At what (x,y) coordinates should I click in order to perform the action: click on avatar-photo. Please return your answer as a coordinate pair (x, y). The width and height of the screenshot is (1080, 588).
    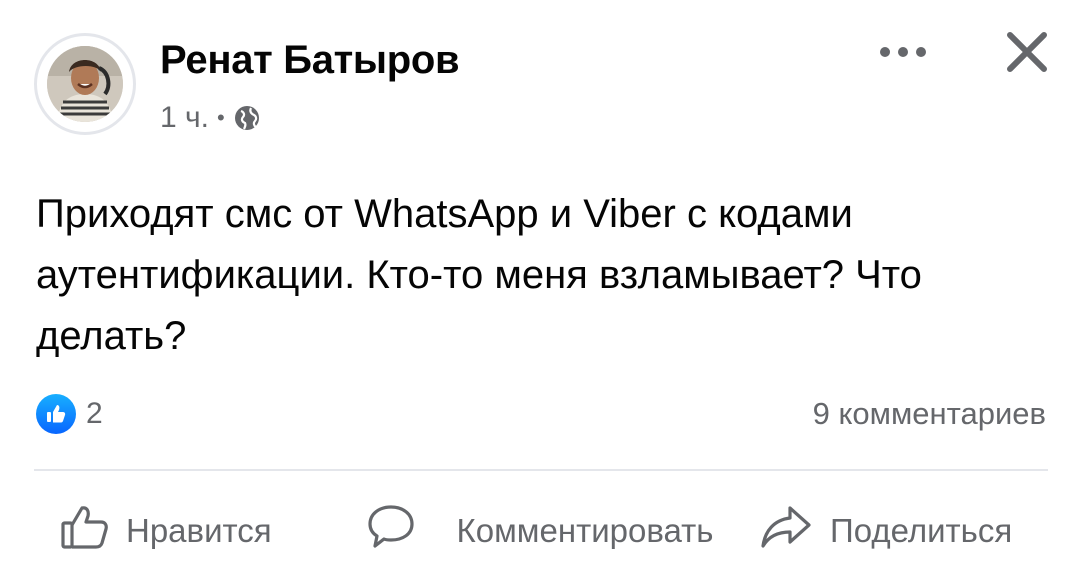
    Looking at the image, I should click on (85, 84).